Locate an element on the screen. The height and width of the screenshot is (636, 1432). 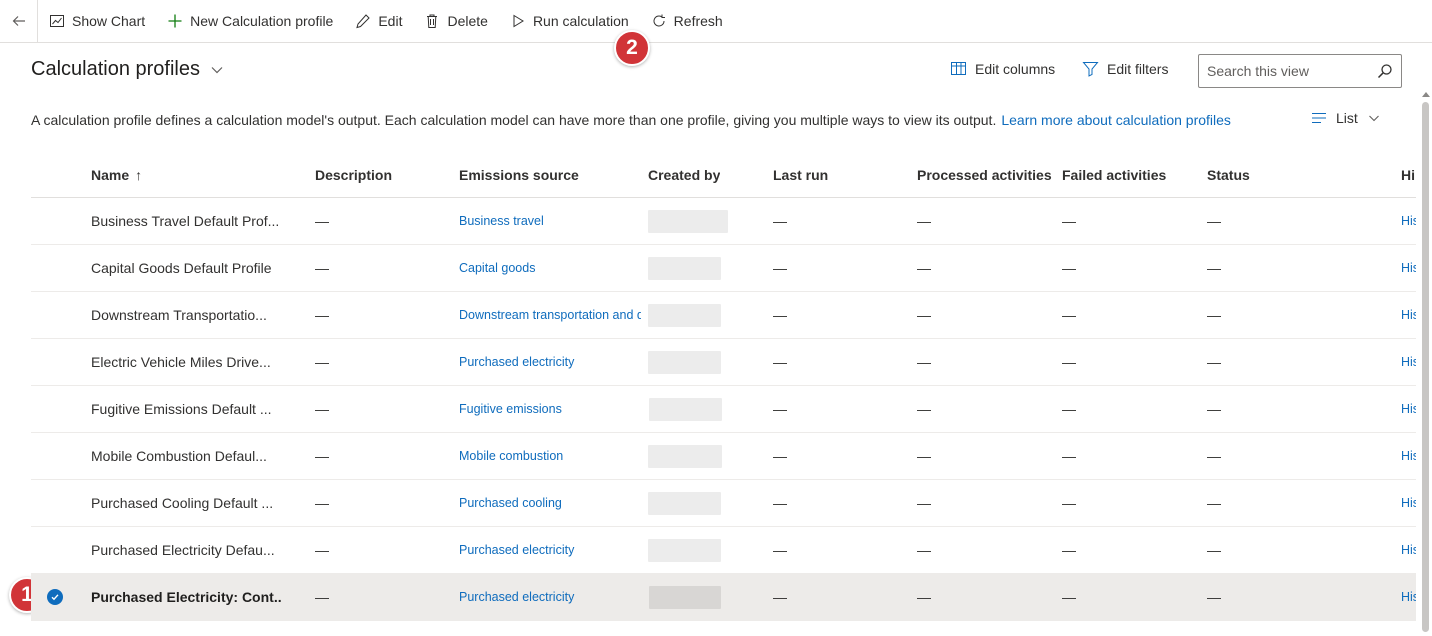
column-header-created-by: Created by is located at coordinates (684, 175).